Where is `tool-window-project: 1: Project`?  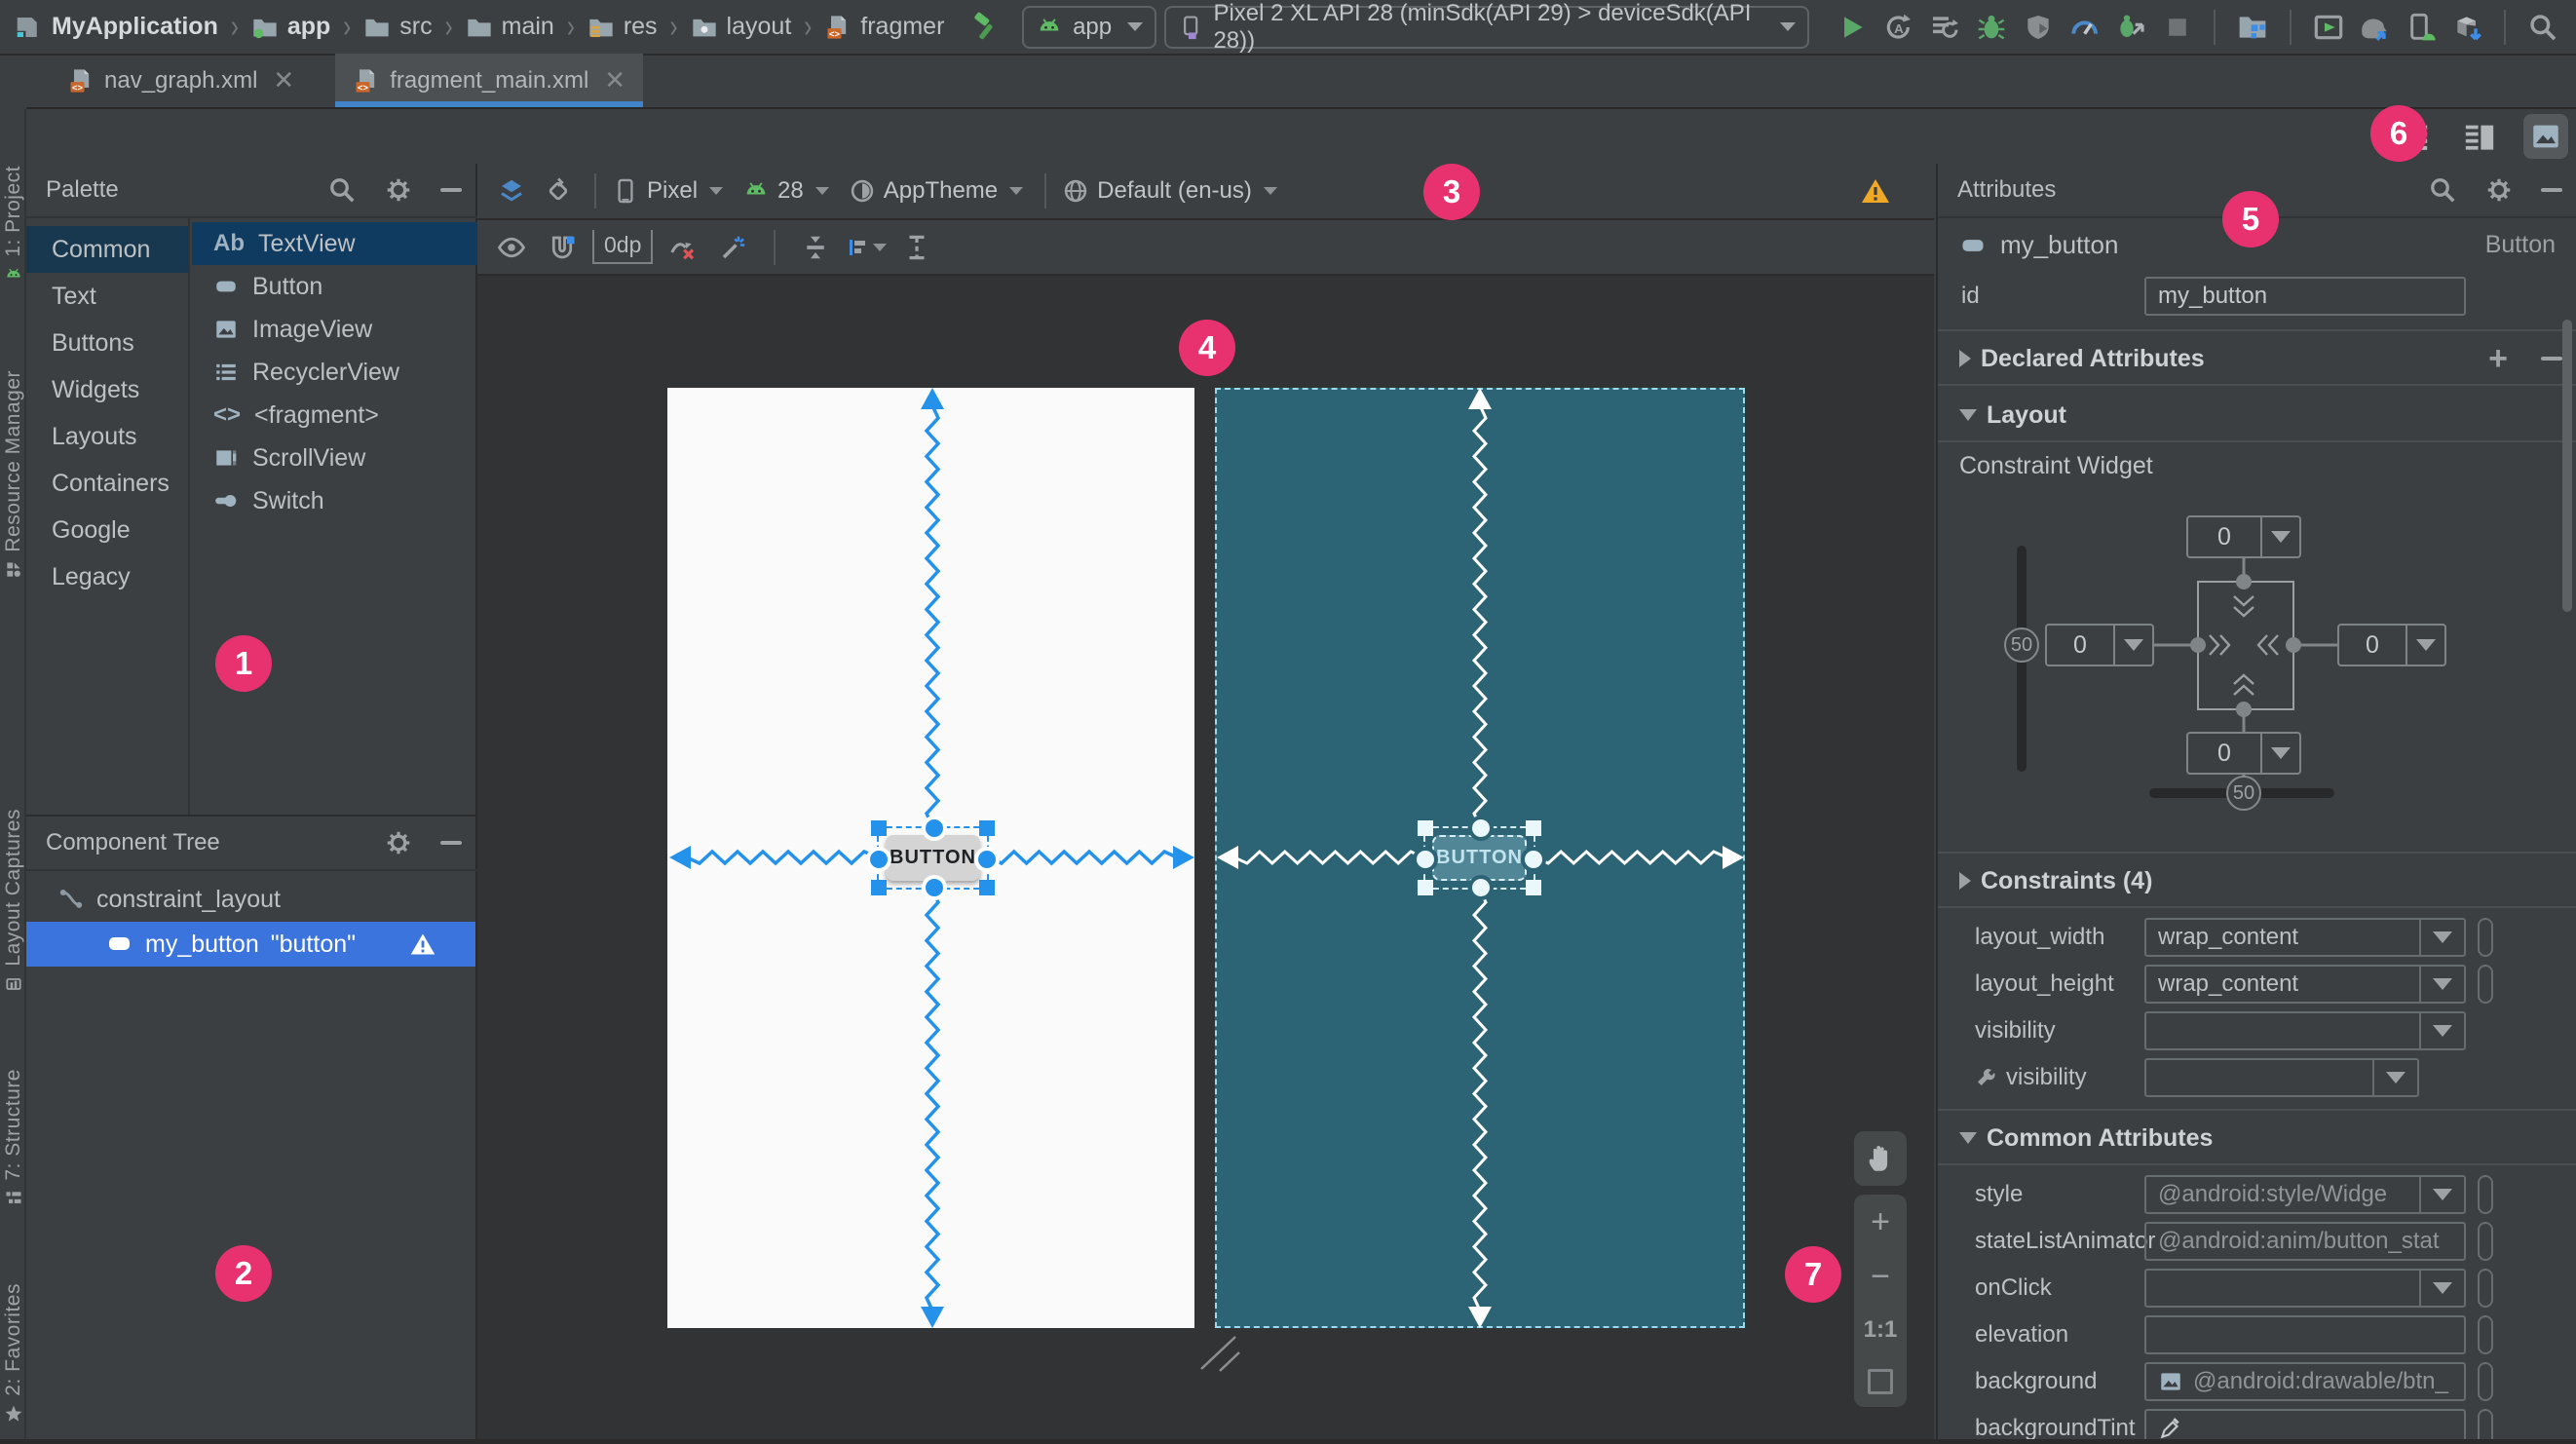
tool-window-project: 1: Project is located at coordinates (13, 226).